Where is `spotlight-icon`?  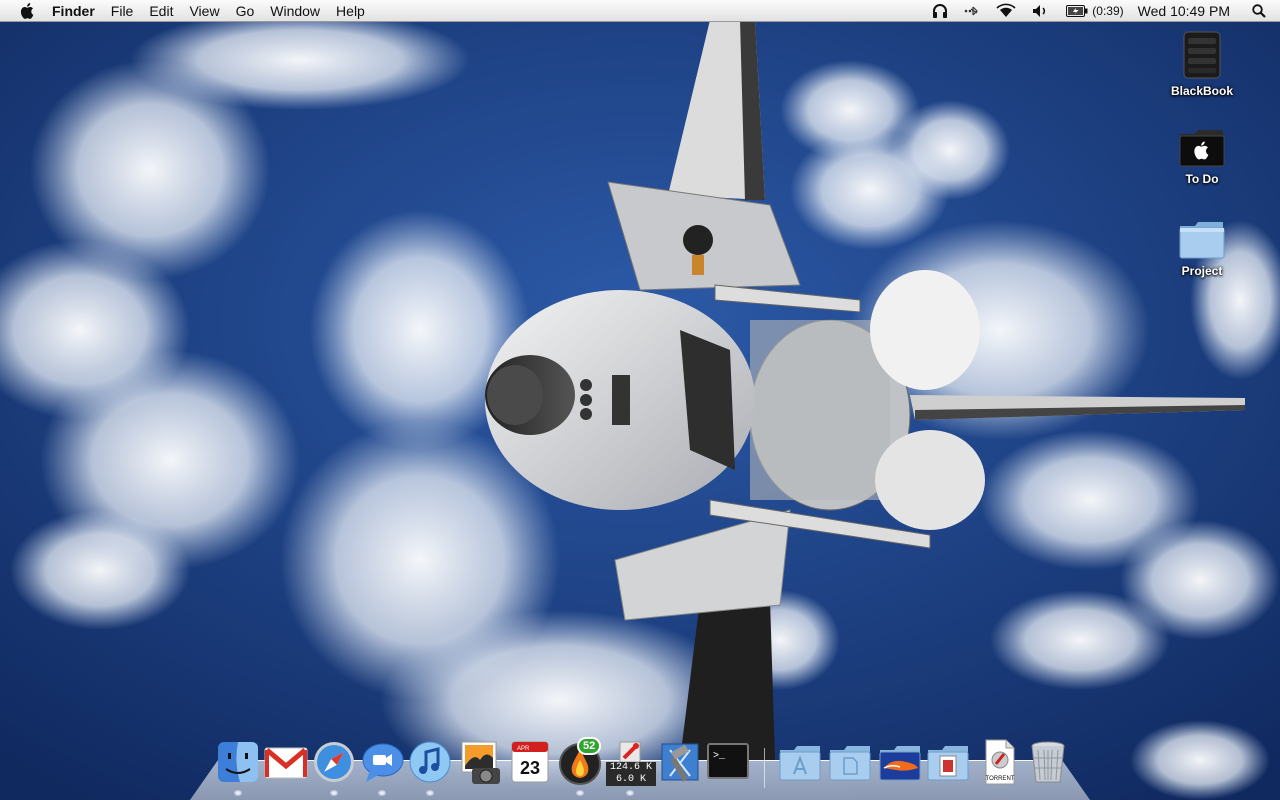
spotlight-icon is located at coordinates (1259, 10).